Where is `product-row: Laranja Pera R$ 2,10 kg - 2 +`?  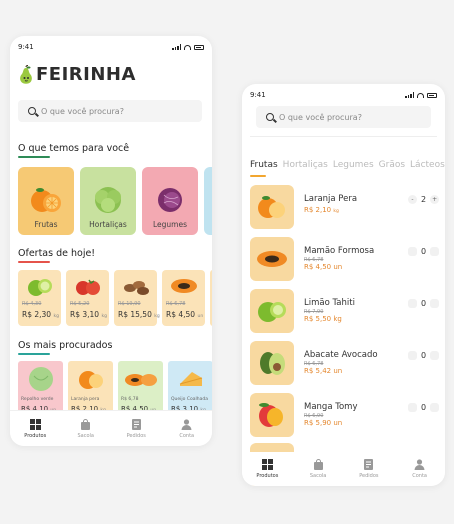 product-row: Laranja Pera R$ 2,10 kg - 2 + is located at coordinates (345, 207).